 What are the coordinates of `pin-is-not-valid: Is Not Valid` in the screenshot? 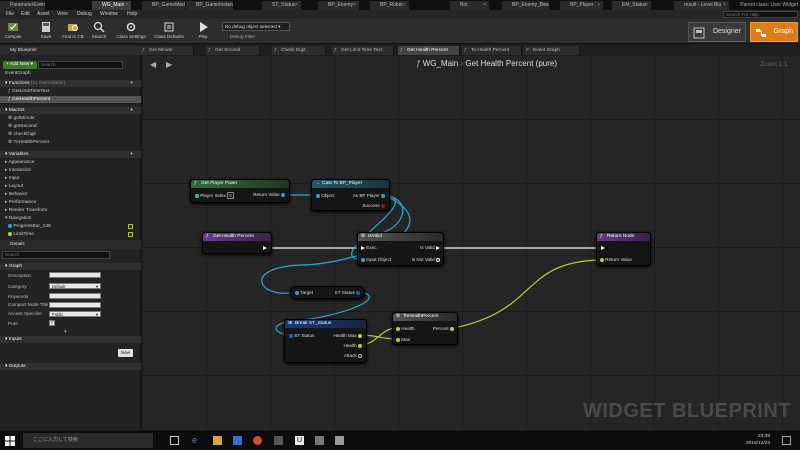 It's located at (426, 259).